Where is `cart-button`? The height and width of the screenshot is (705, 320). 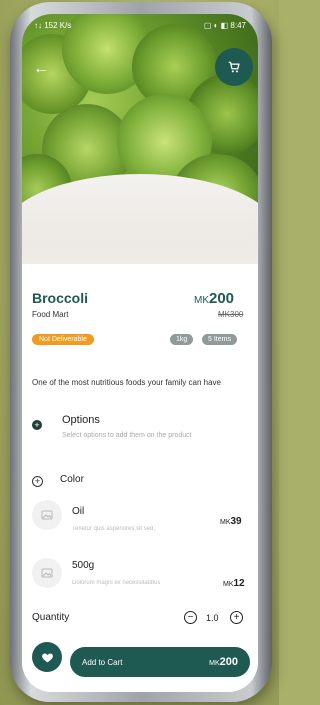
cart-button is located at coordinates (234, 67).